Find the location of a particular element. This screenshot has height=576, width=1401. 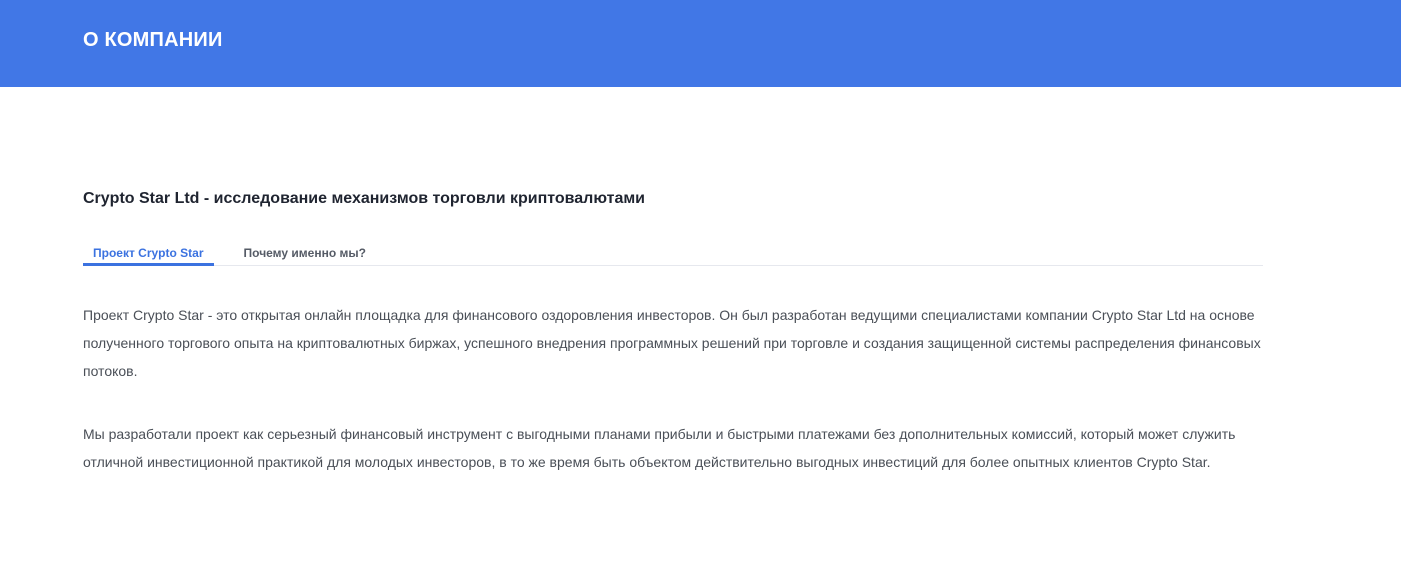

tab-why-us: Почему именно мы? is located at coordinates (305, 238).